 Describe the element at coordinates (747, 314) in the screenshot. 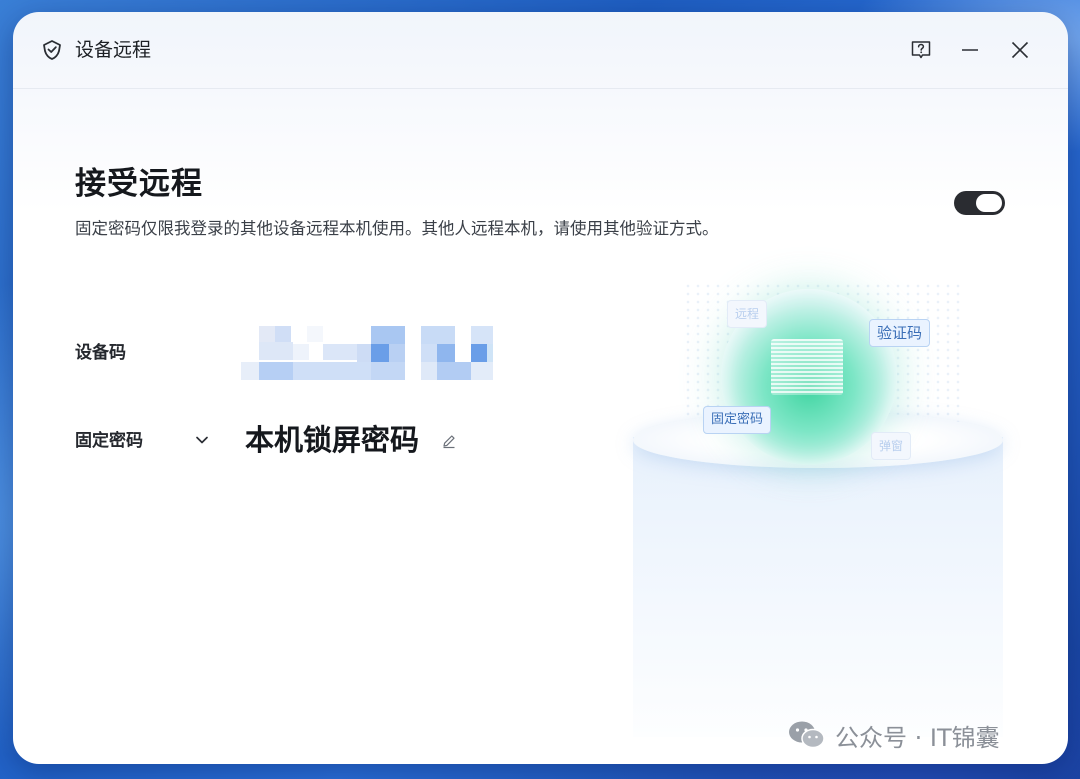

I see `chip-remote: 远程` at that location.